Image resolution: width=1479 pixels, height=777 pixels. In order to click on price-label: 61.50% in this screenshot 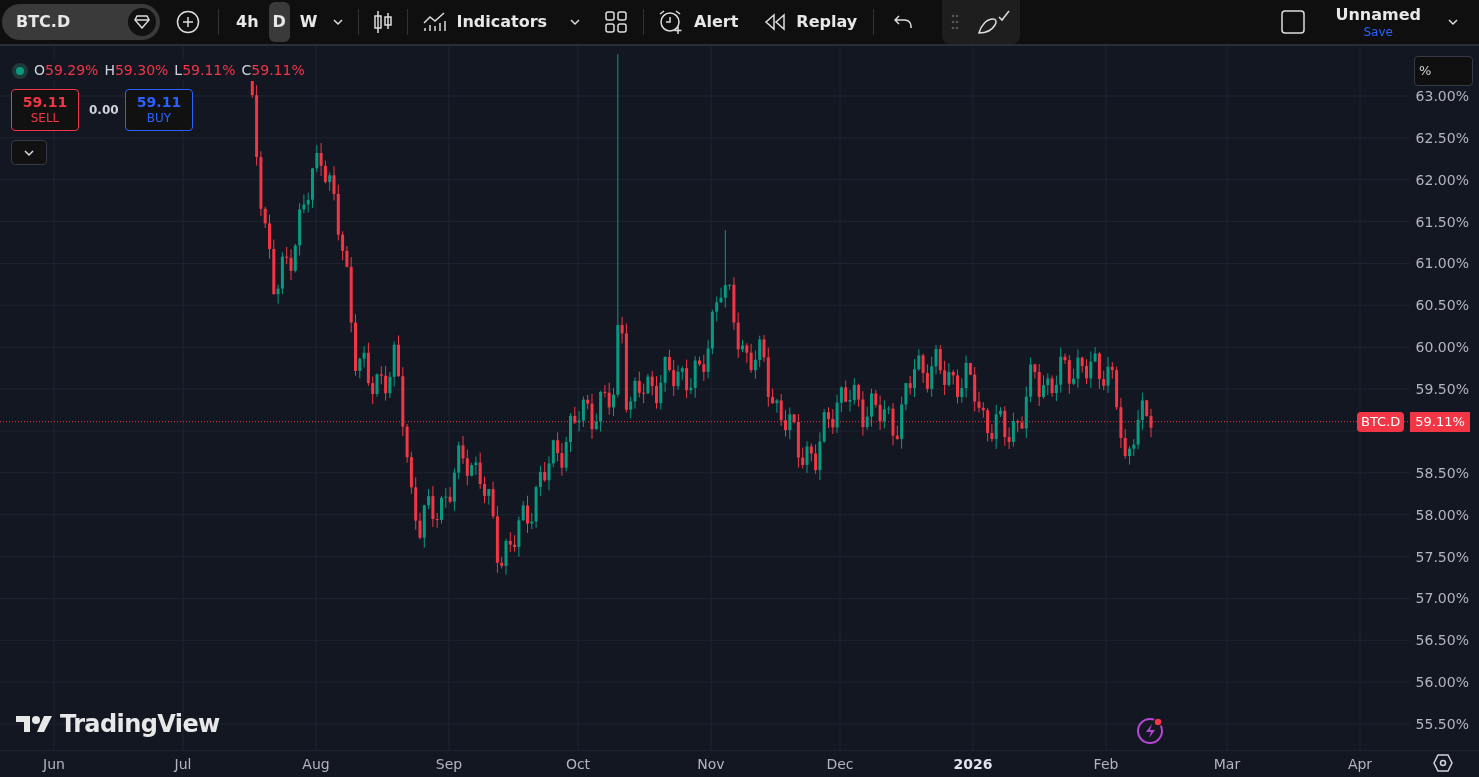, I will do `click(1442, 221)`.